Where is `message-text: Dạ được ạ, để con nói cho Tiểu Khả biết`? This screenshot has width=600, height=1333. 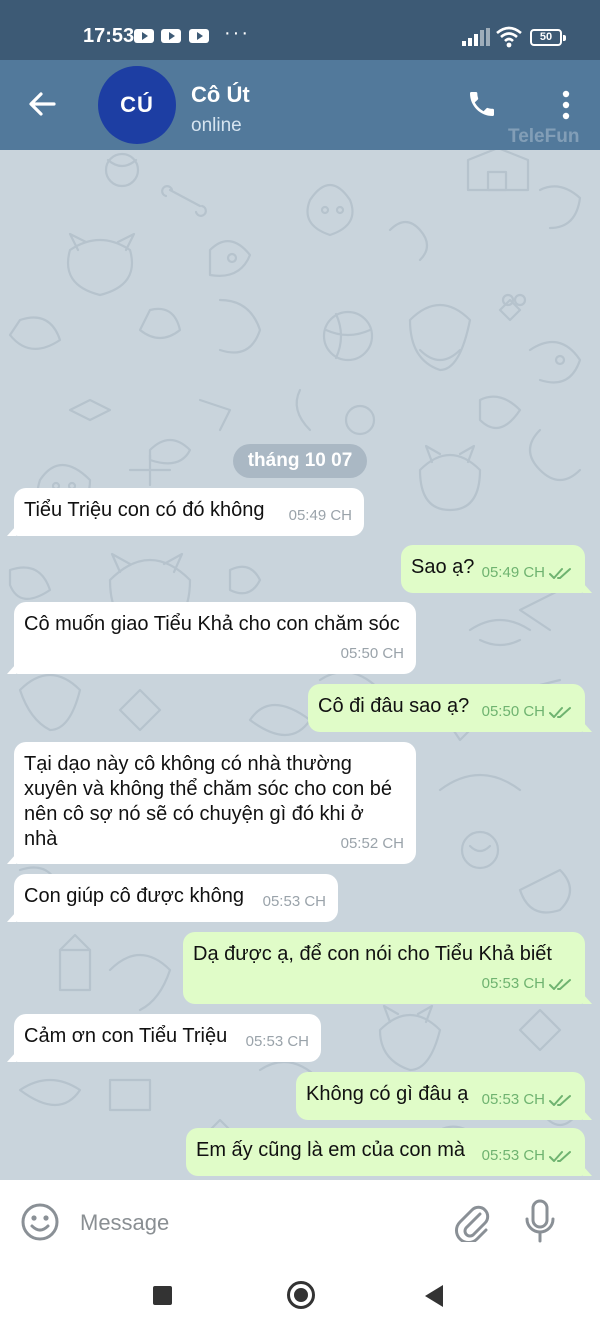
message-text: Dạ được ạ, để con nói cho Tiểu Khả biết is located at coordinates (372, 954).